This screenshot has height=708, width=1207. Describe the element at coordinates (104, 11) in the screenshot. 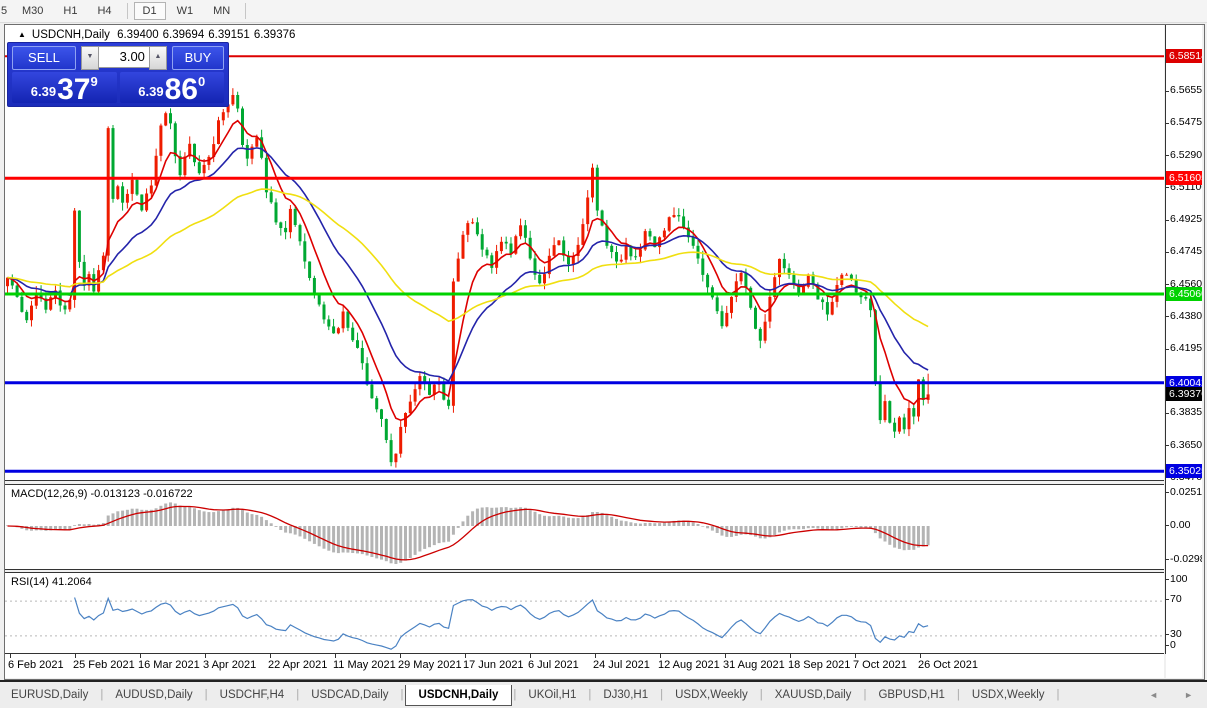

I see `timeframe-button-h4: H4` at that location.